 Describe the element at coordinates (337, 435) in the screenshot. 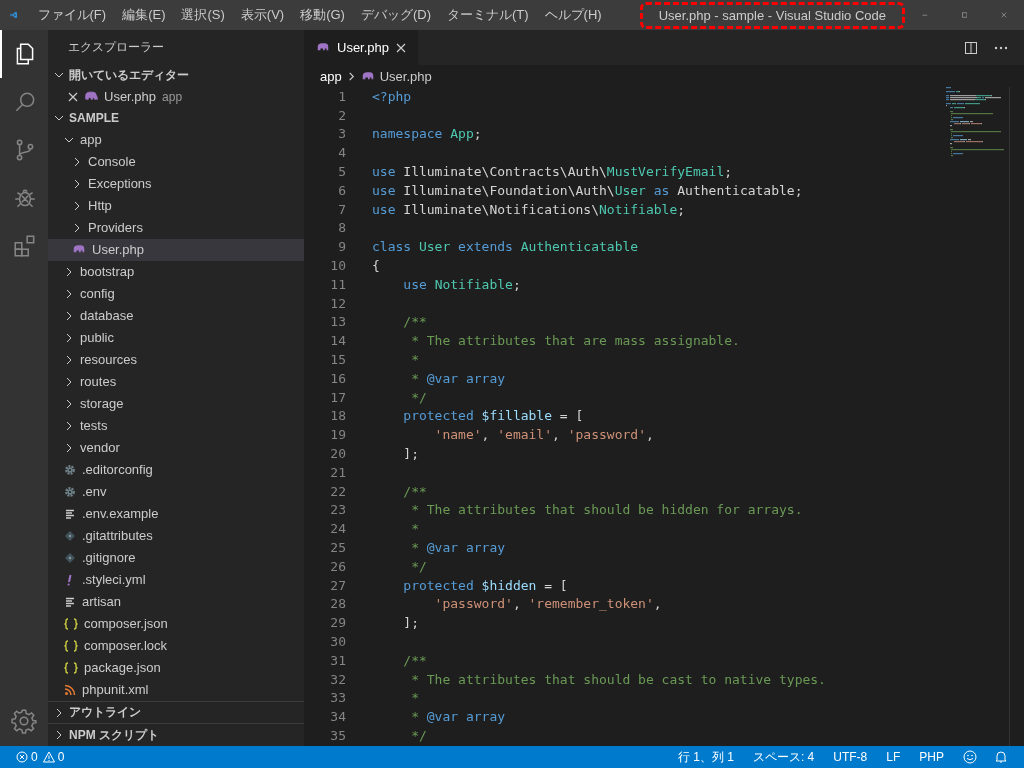

I see `line-number: 19` at that location.